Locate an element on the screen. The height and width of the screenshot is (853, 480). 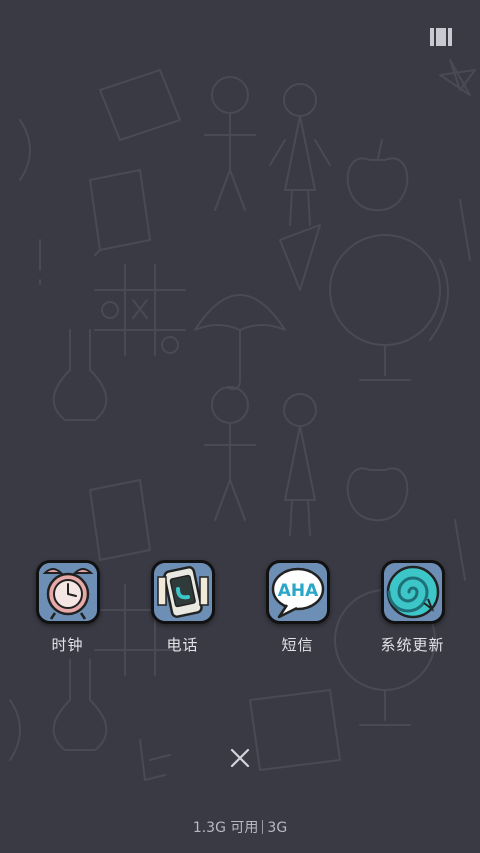
app-phone: 电话 is located at coordinates (183, 607).